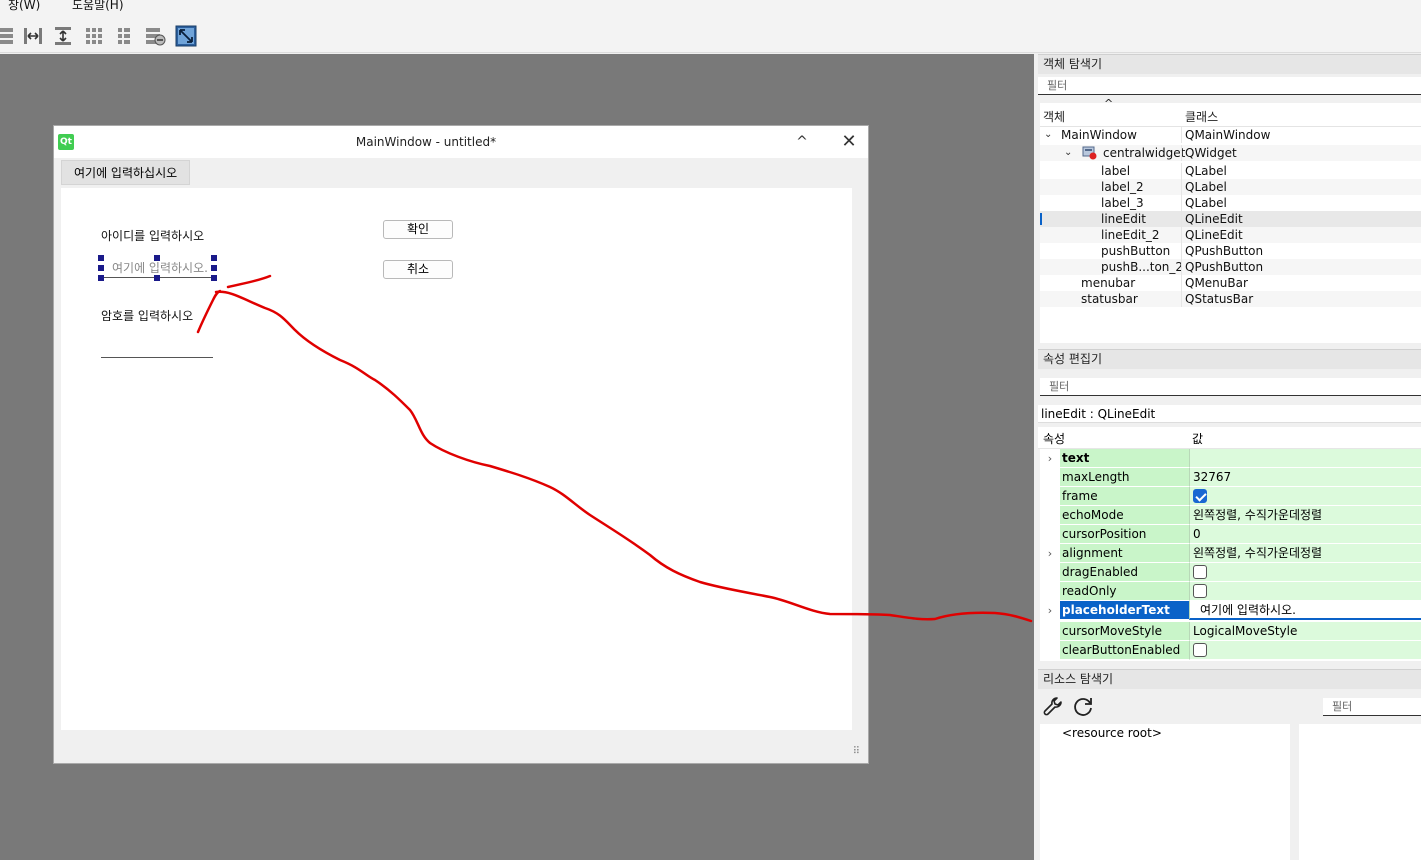 The width and height of the screenshot is (1421, 860). I want to click on menu-window: 창(W), so click(24, 6).